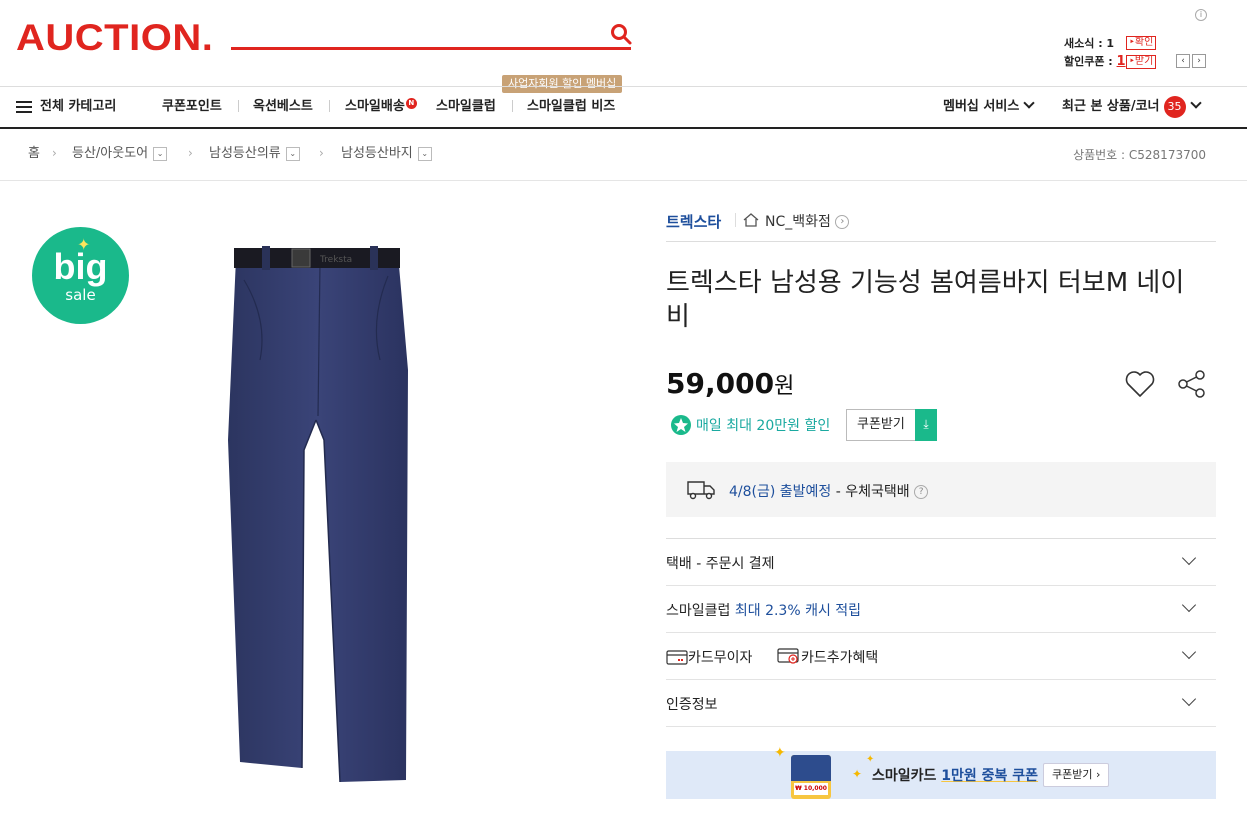  Describe the element at coordinates (283, 107) in the screenshot. I see `nav-auction-best: 옥션베스트` at that location.